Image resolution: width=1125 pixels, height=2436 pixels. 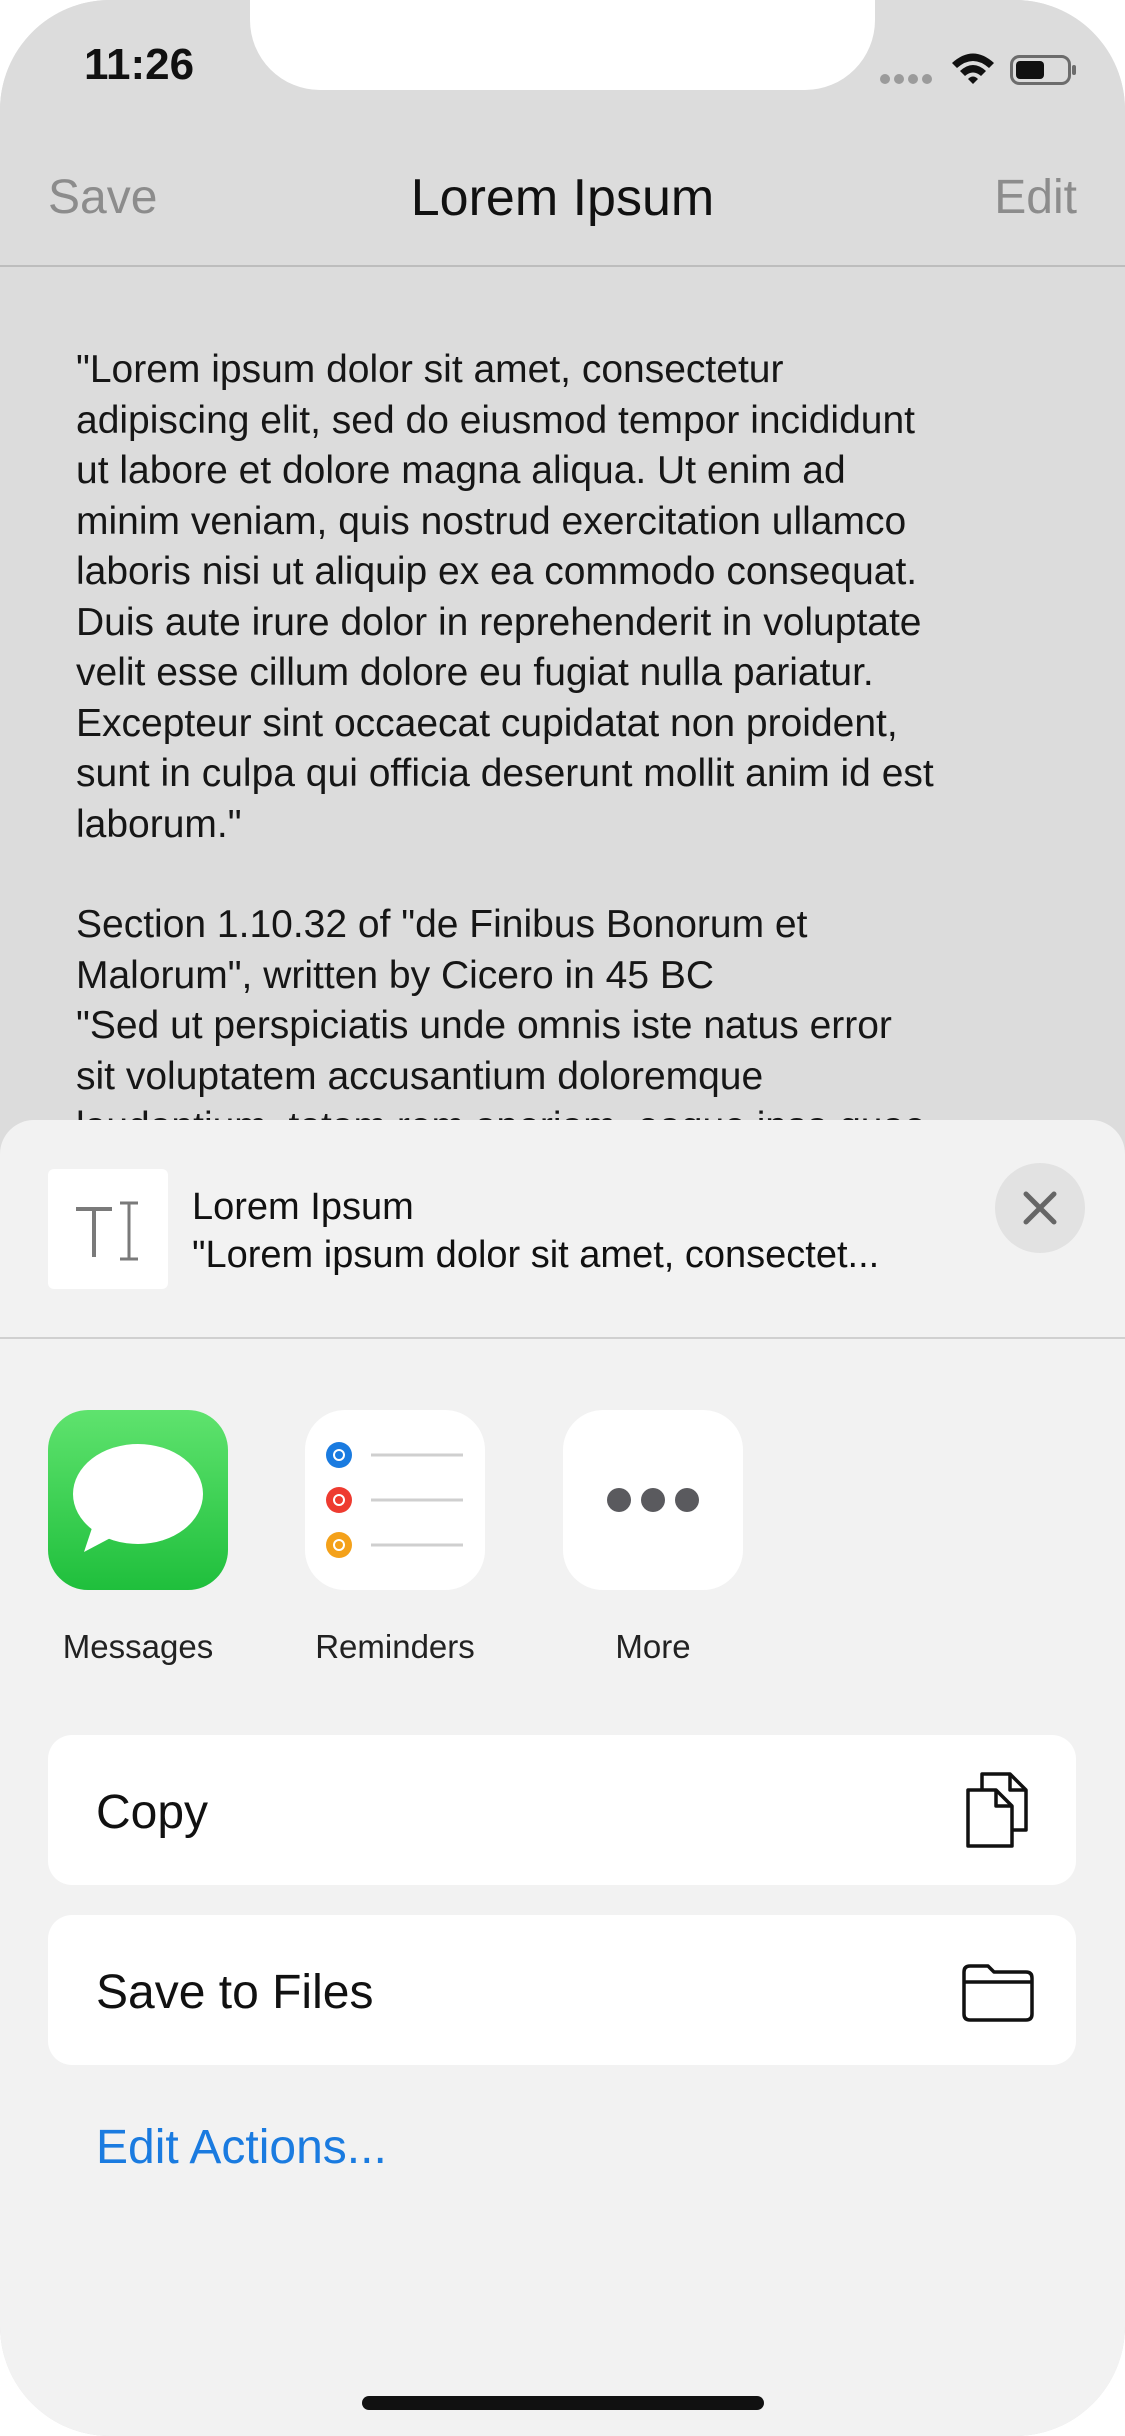 What do you see at coordinates (395, 1500) in the screenshot?
I see `reminders-icon` at bounding box center [395, 1500].